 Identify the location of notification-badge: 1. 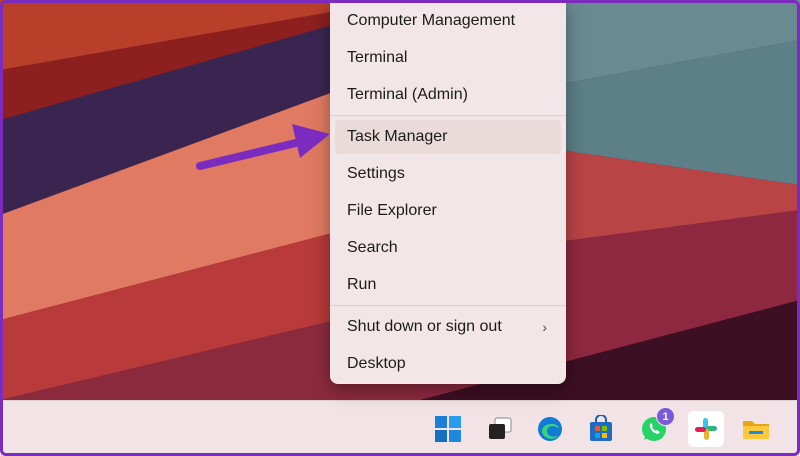
(665, 416).